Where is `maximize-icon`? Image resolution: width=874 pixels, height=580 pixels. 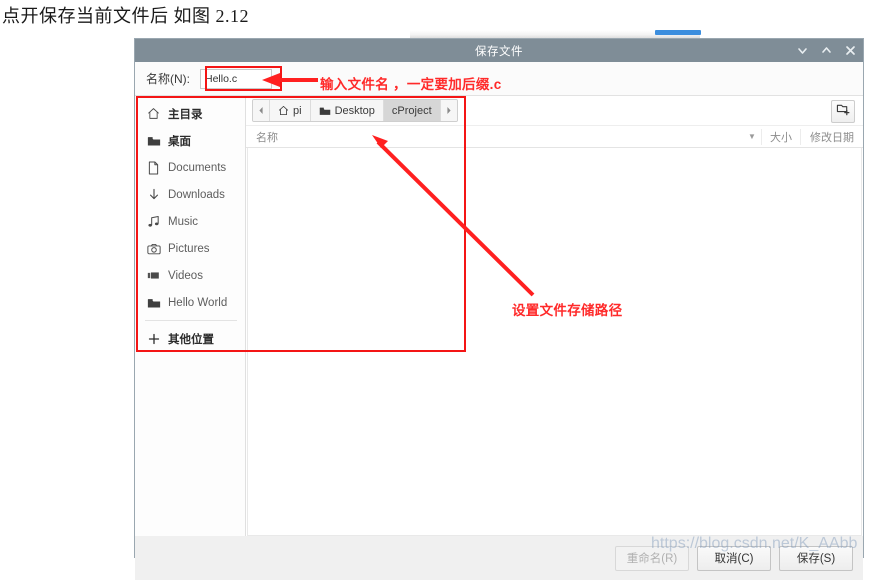 maximize-icon is located at coordinates (826, 50).